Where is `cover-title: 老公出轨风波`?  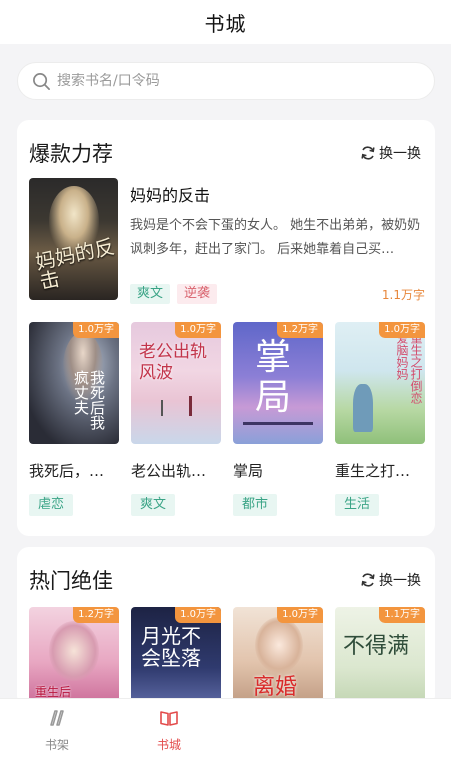 cover-title: 老公出轨风波 is located at coordinates (173, 362).